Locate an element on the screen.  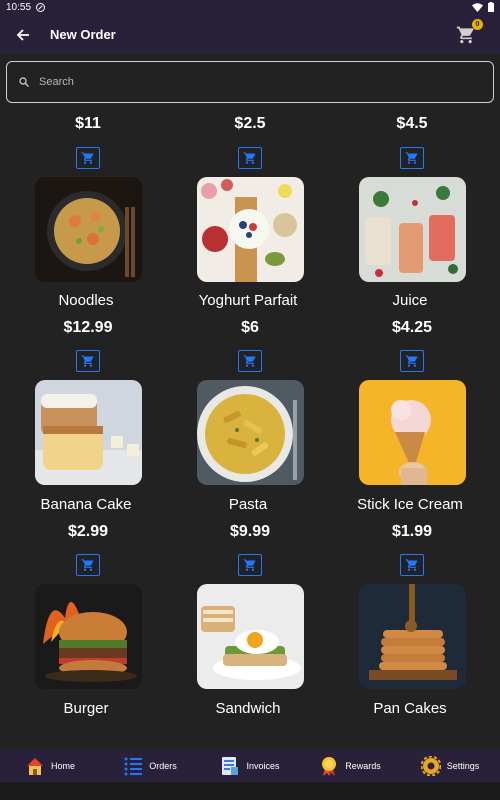
product-price: $12.99 is located at coordinates (88, 327).